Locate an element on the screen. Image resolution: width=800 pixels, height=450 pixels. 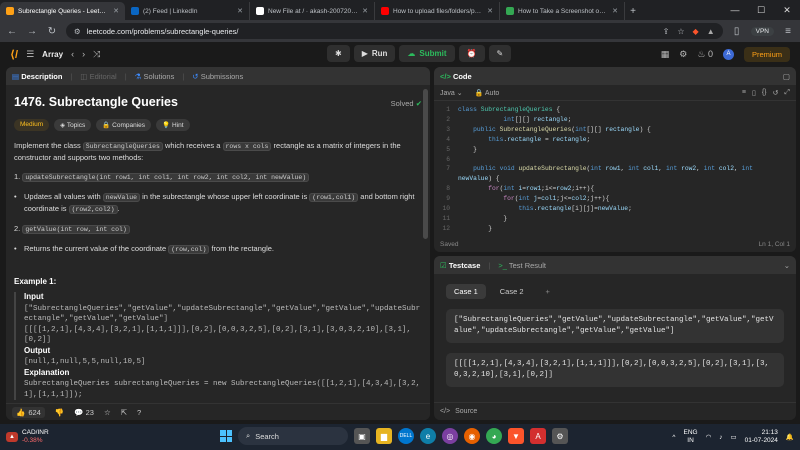
new-tab-button: + is located at coordinates (633, 11).